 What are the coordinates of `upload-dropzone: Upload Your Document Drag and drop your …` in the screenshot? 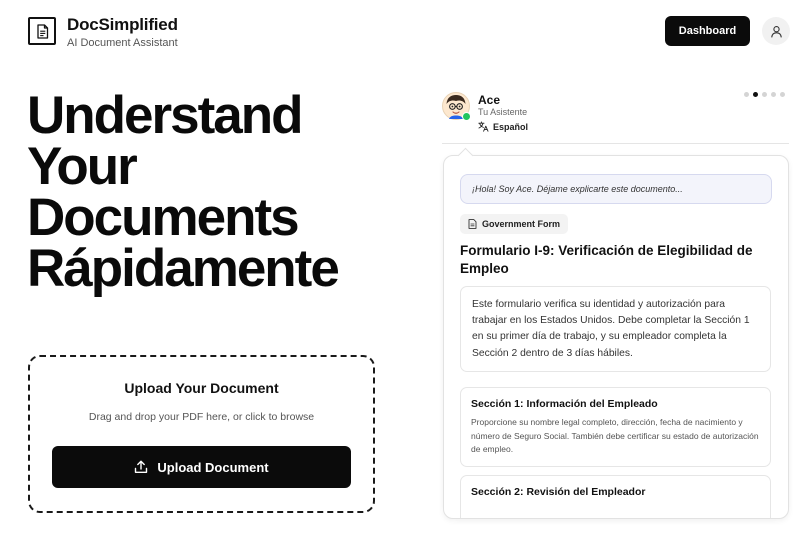 It's located at (201, 434).